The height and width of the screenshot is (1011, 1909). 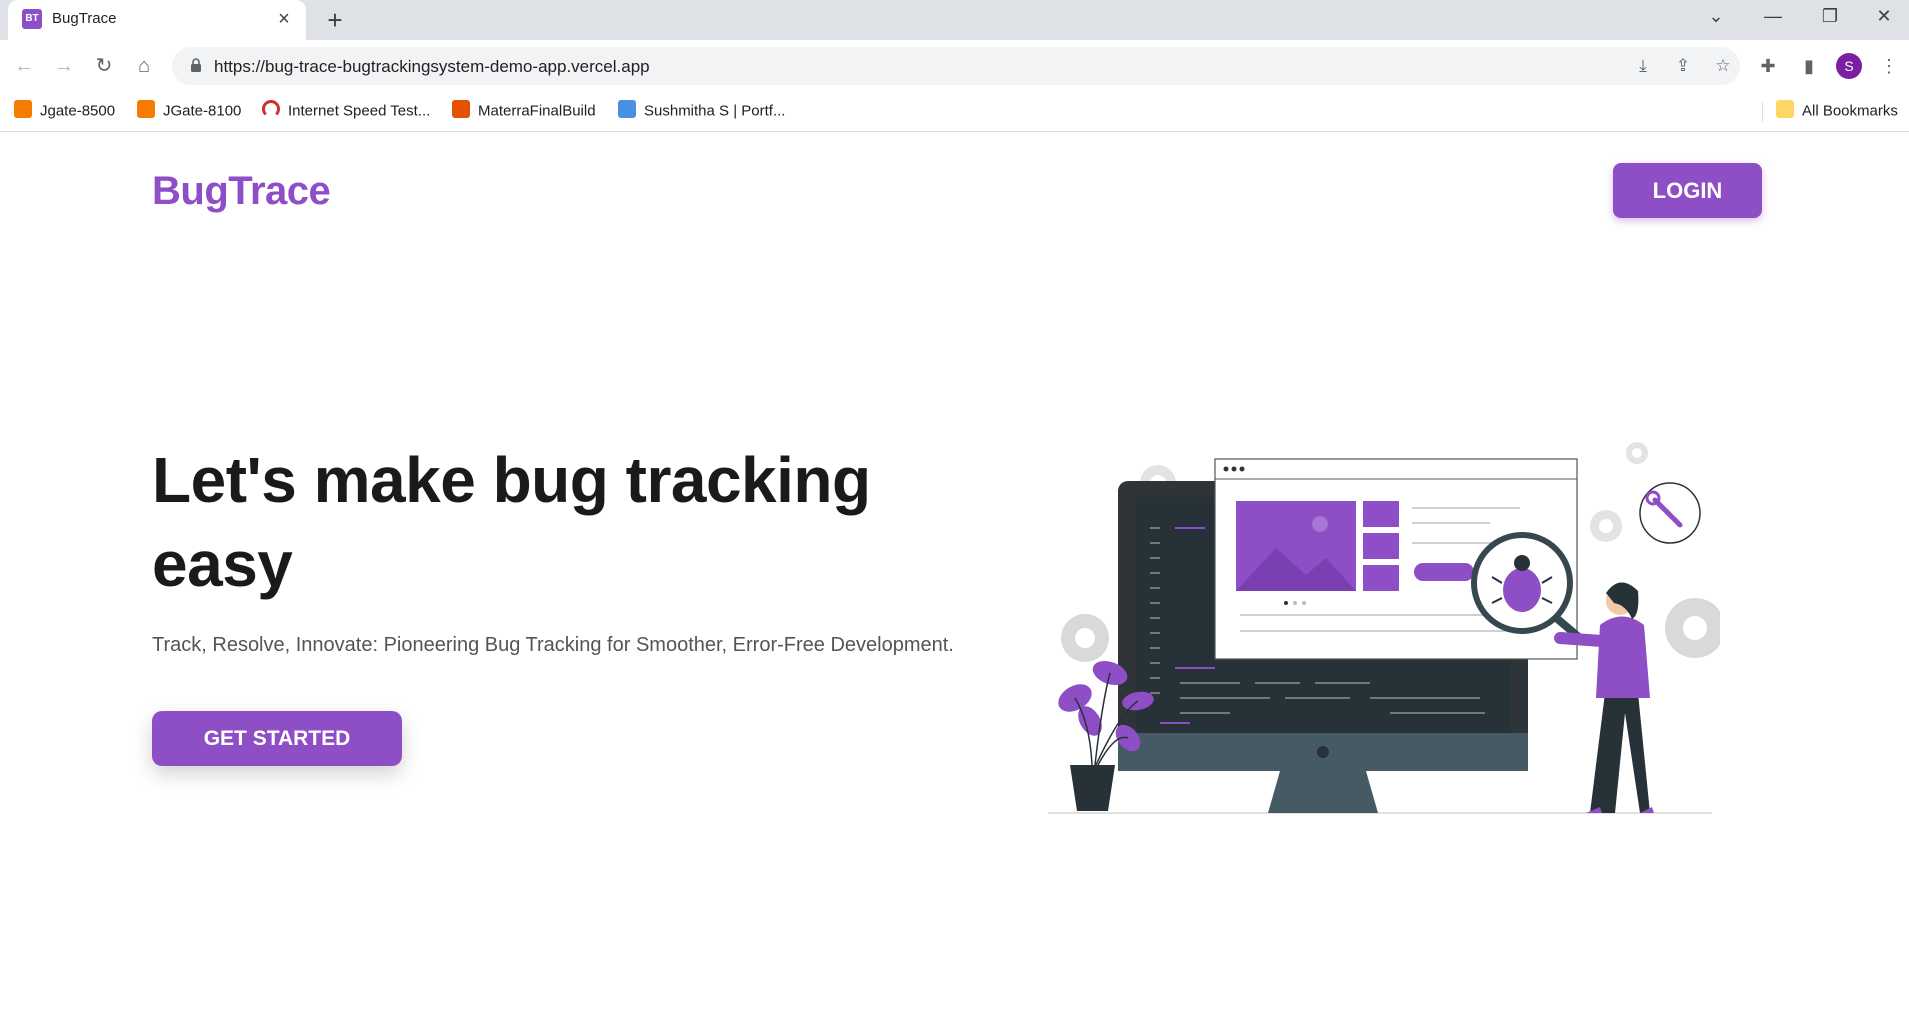 What do you see at coordinates (157, 20) in the screenshot?
I see `browser-tab: BT BugTrace ×` at bounding box center [157, 20].